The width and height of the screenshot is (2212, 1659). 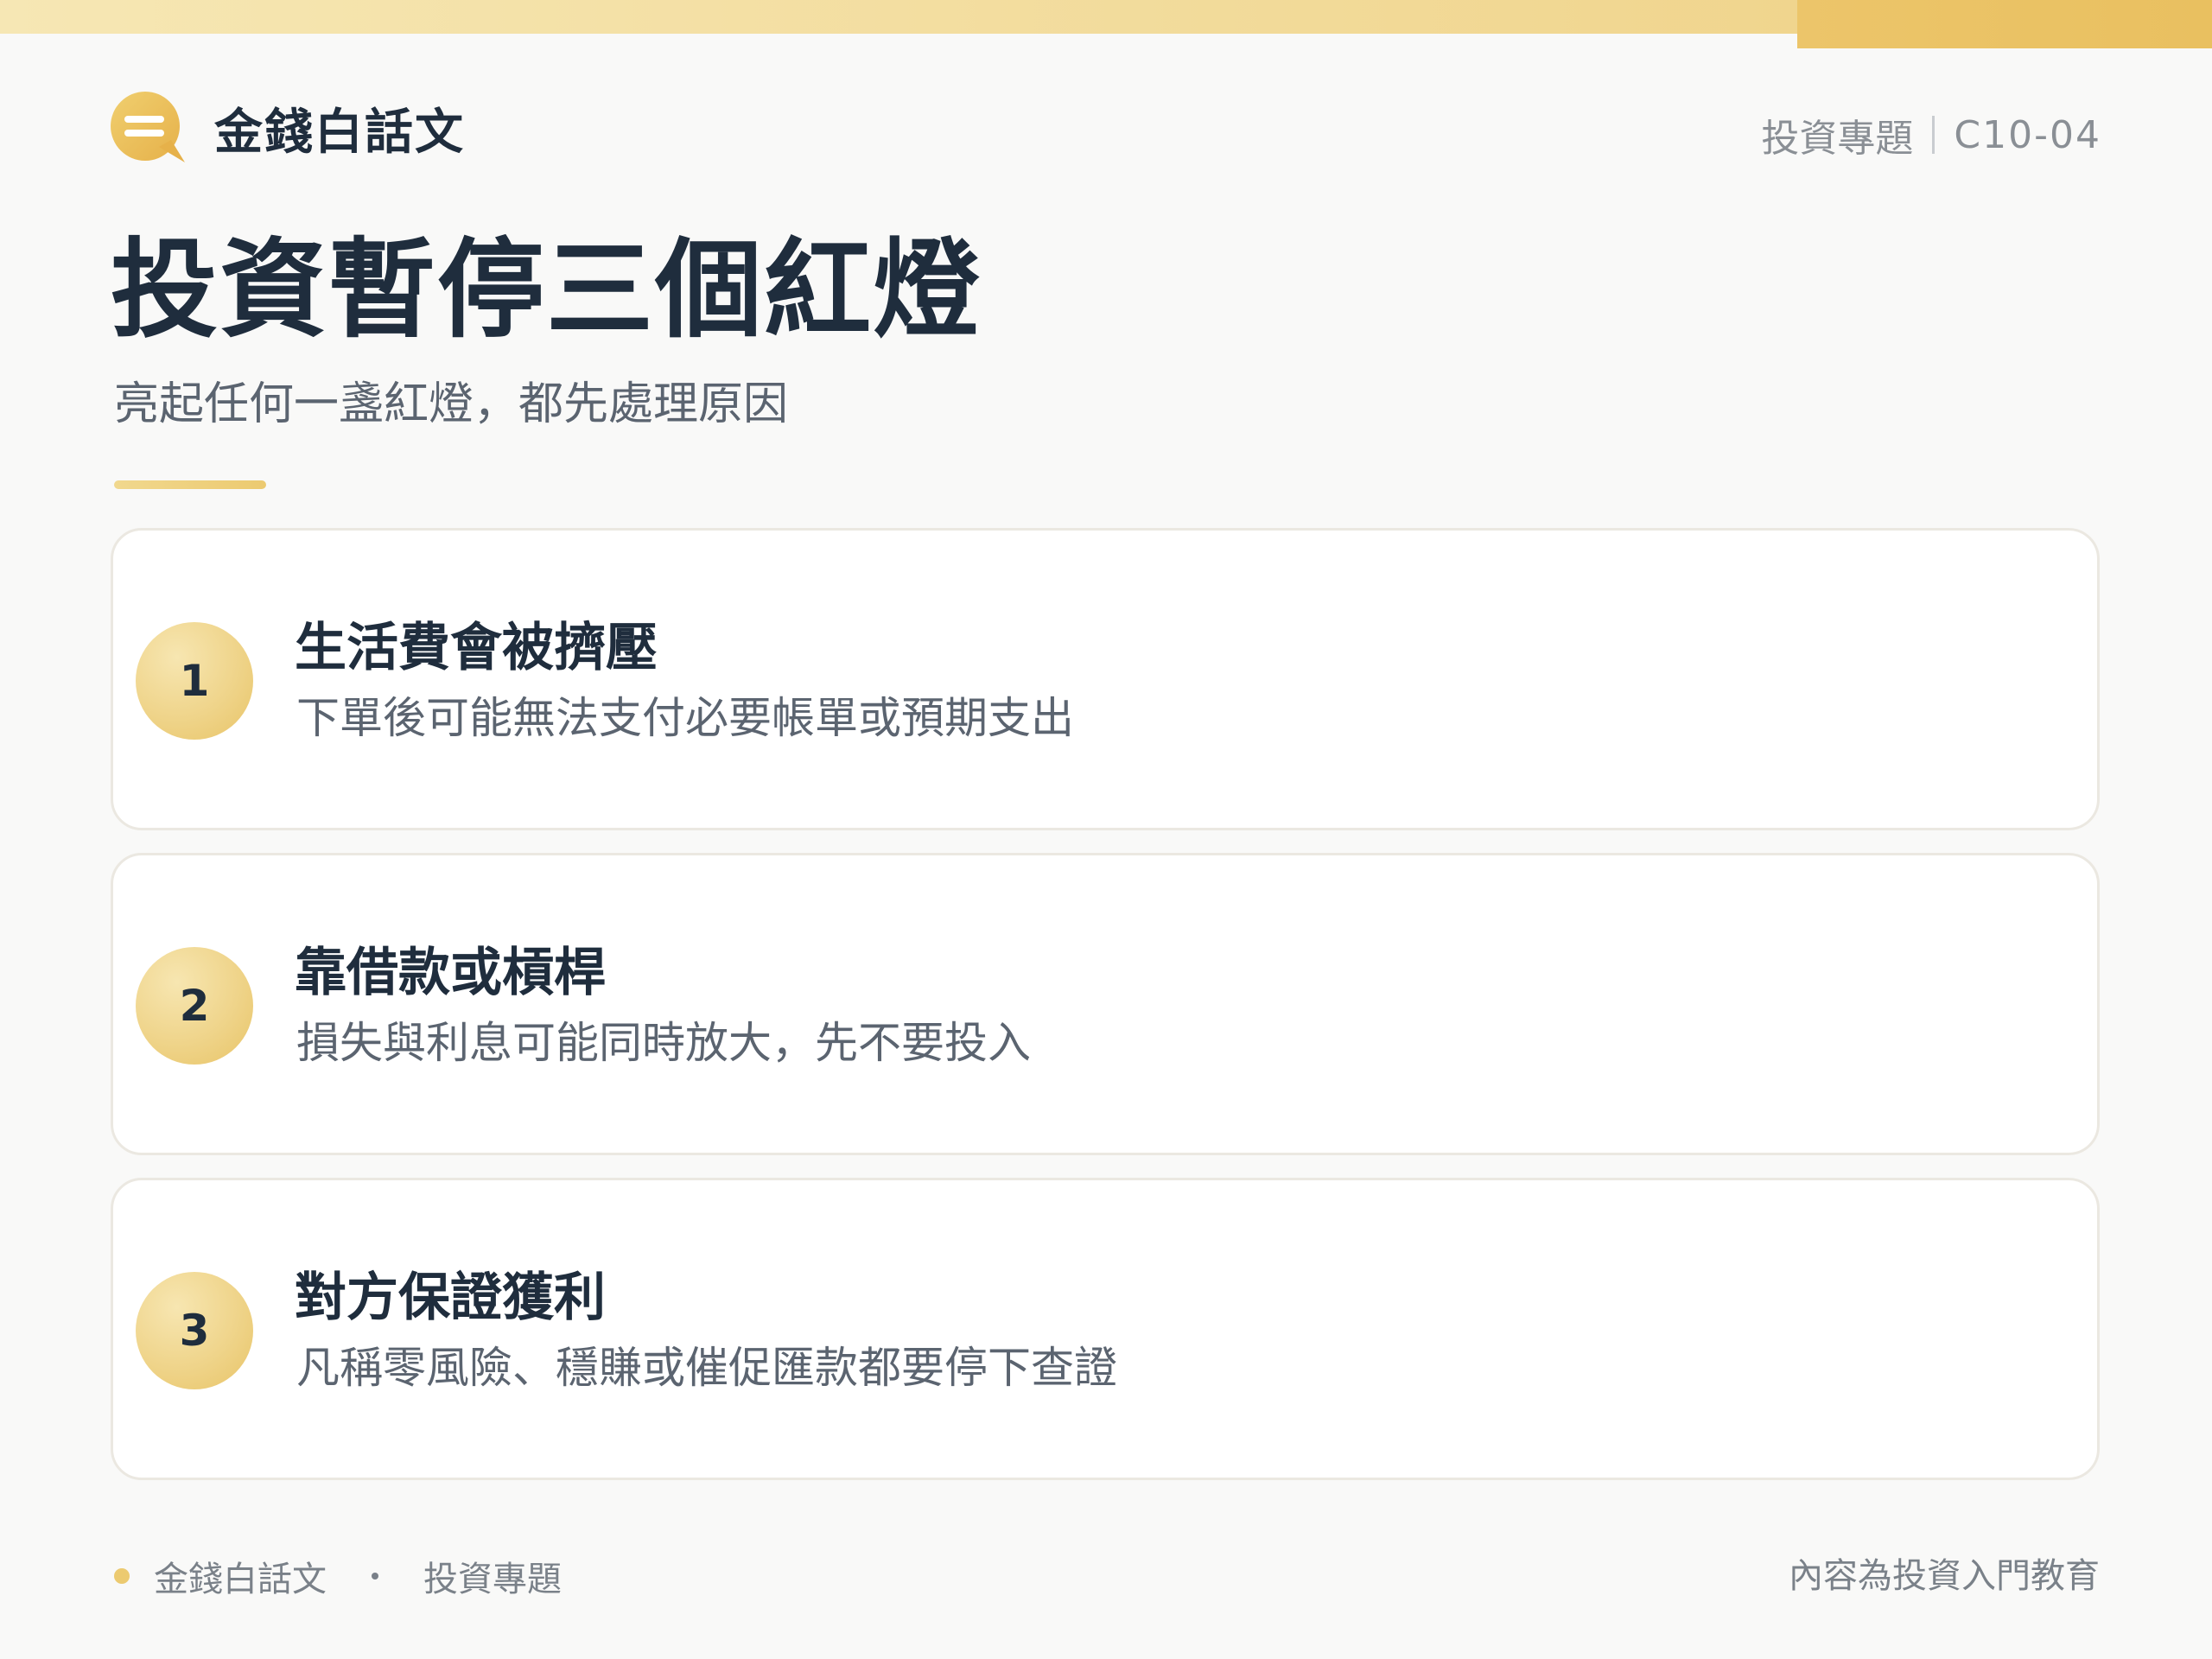 I want to click on footer-brand: 金錢白話文 投資專題, so click(x=338, y=1576).